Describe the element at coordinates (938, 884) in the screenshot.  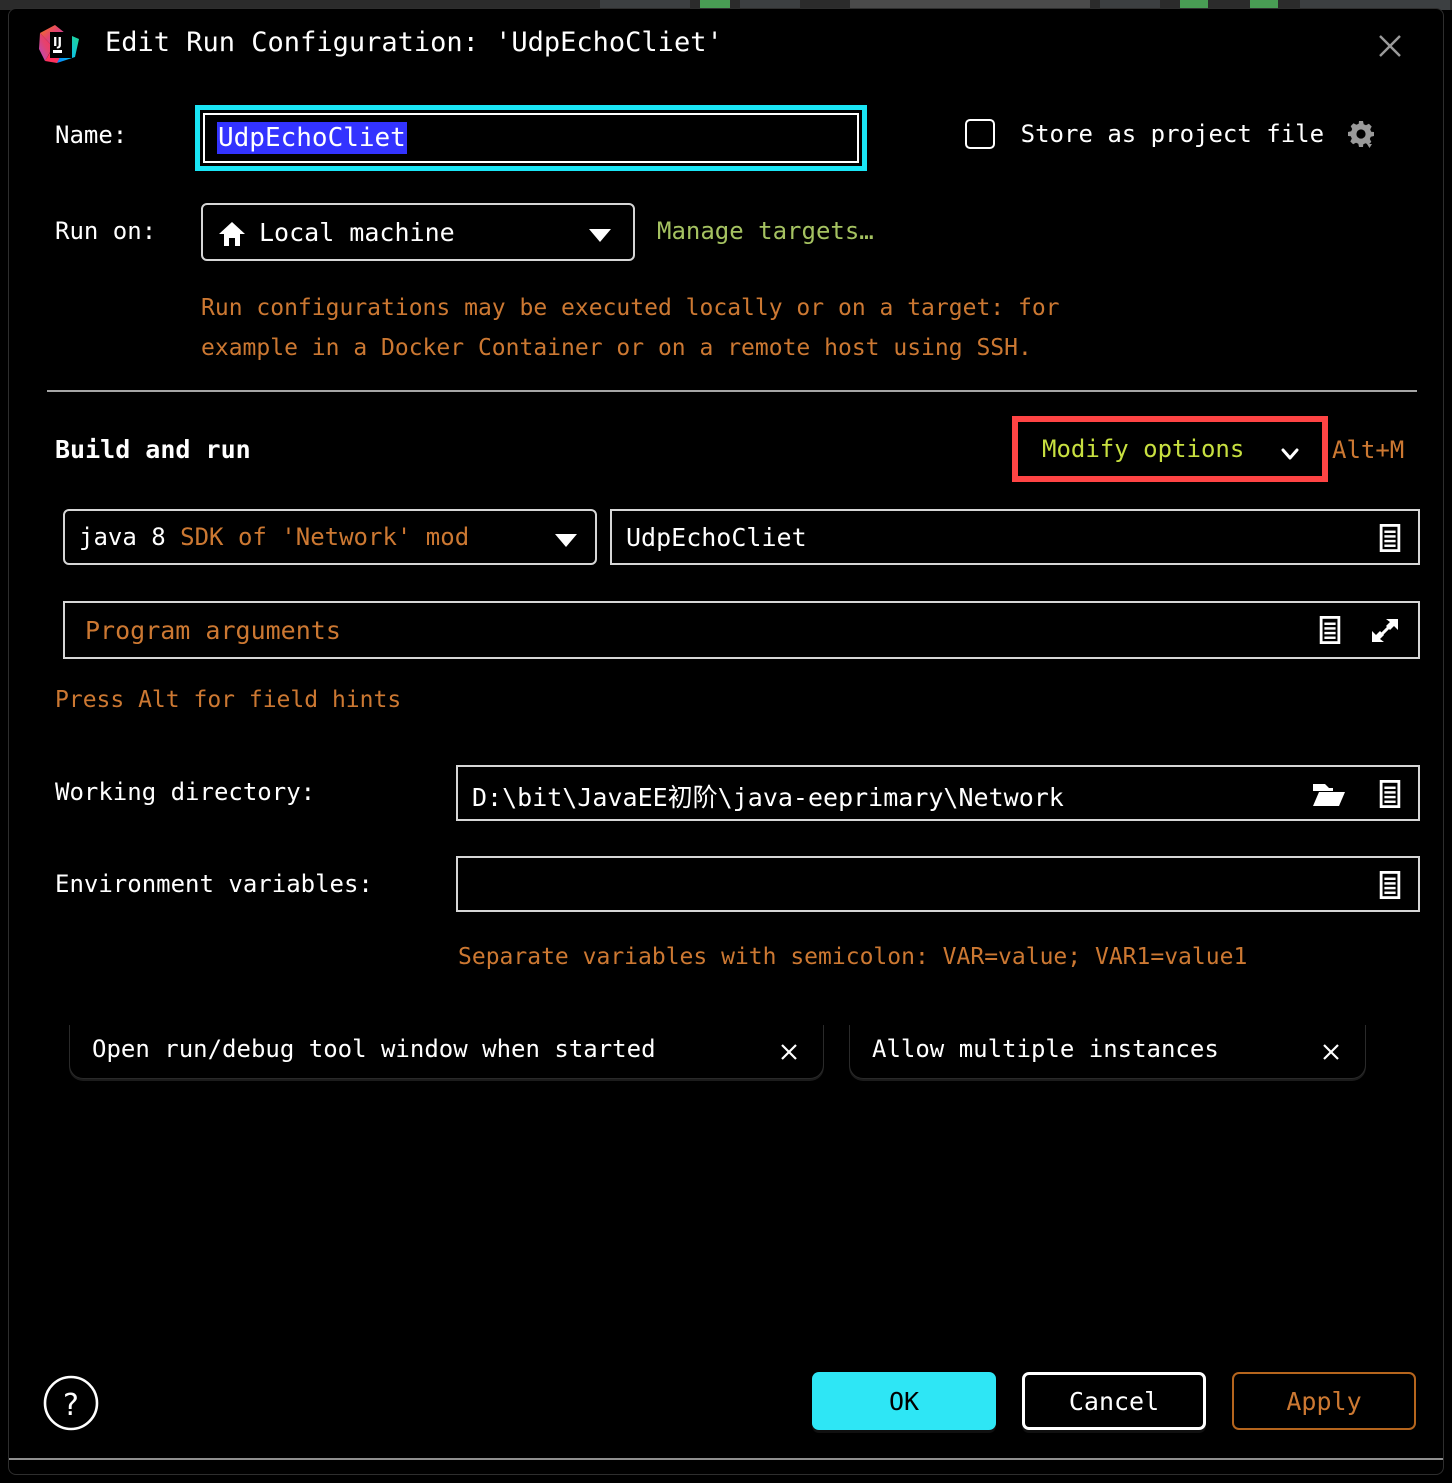
I see `environment-variables-input` at that location.